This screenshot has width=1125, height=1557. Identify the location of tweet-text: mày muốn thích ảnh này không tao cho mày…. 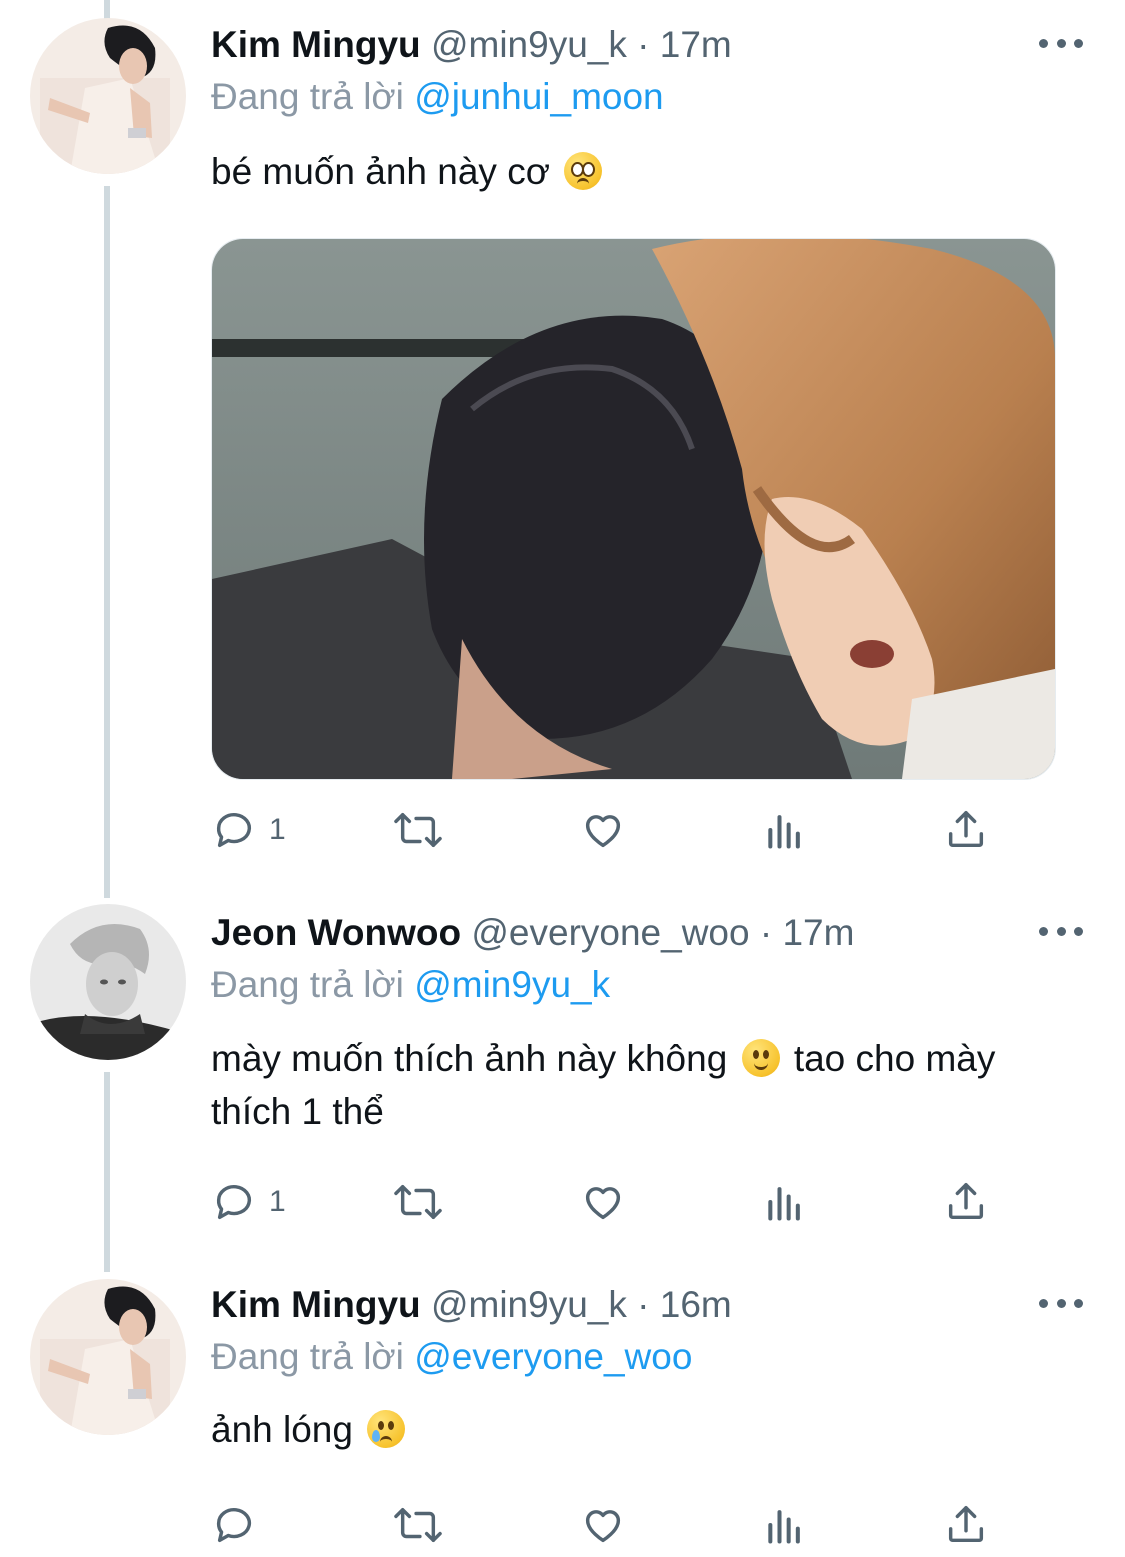
(651, 1085).